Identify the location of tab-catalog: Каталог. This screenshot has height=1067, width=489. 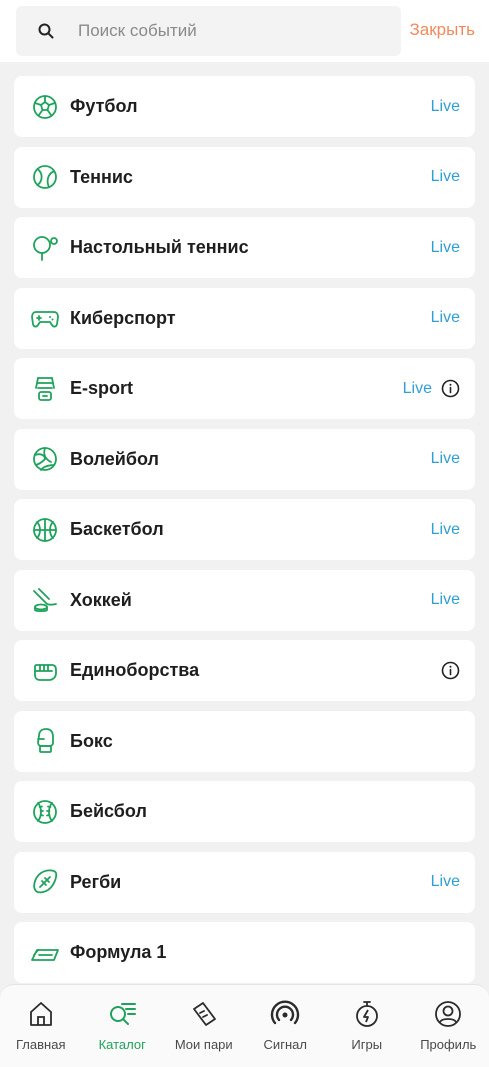
(122, 1026).